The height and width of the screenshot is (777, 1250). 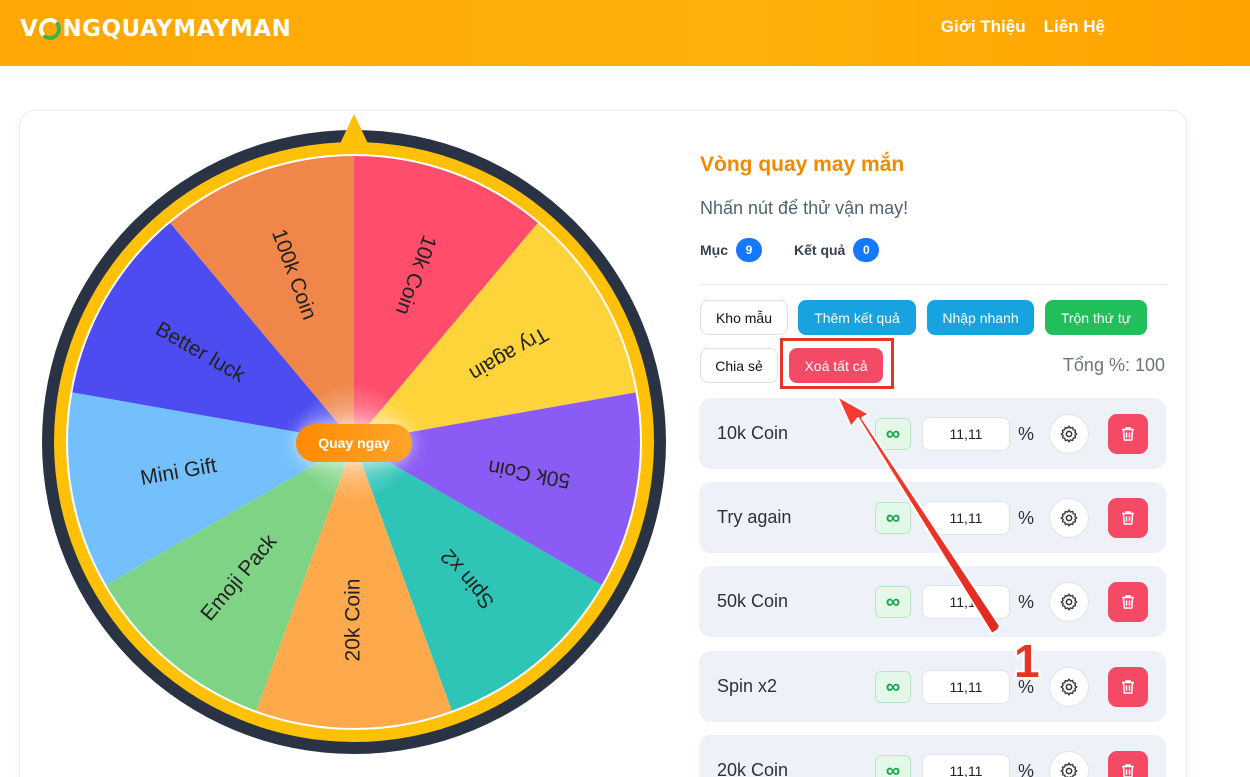 I want to click on quick-input-button: Nhập nhanh, so click(x=980, y=317).